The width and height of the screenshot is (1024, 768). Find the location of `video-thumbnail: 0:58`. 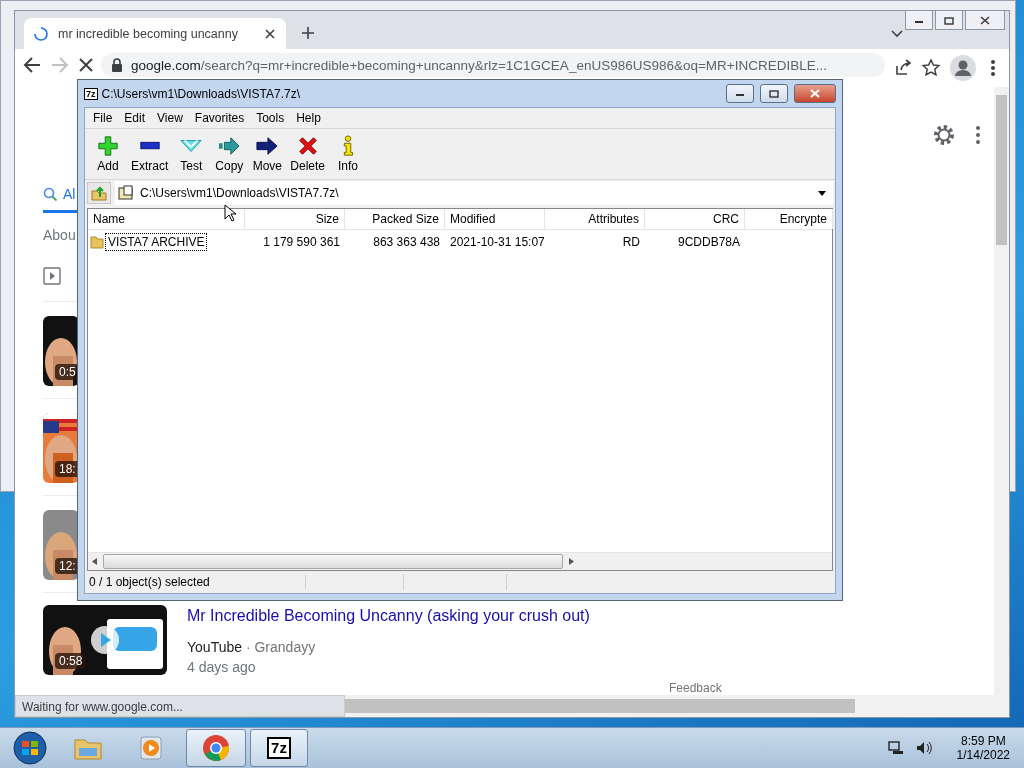

video-thumbnail: 0:58 is located at coordinates (105, 640).